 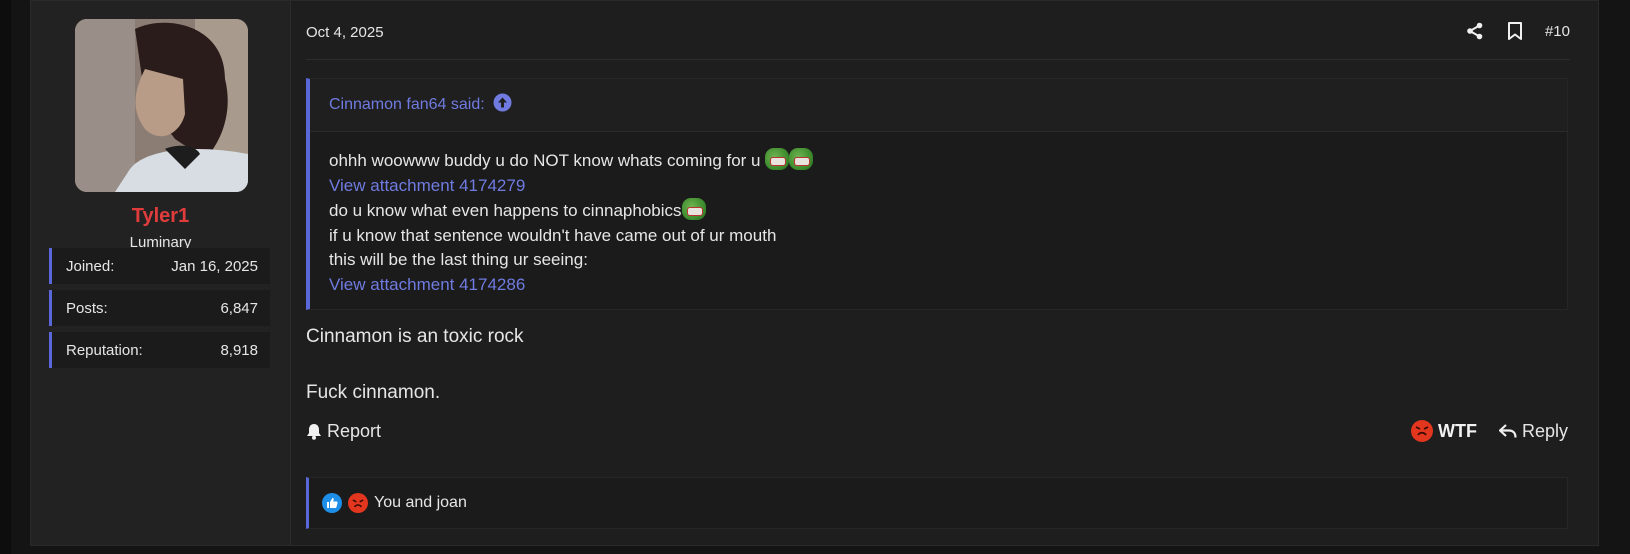 What do you see at coordinates (239, 308) in the screenshot?
I see `stat-value: 6,847` at bounding box center [239, 308].